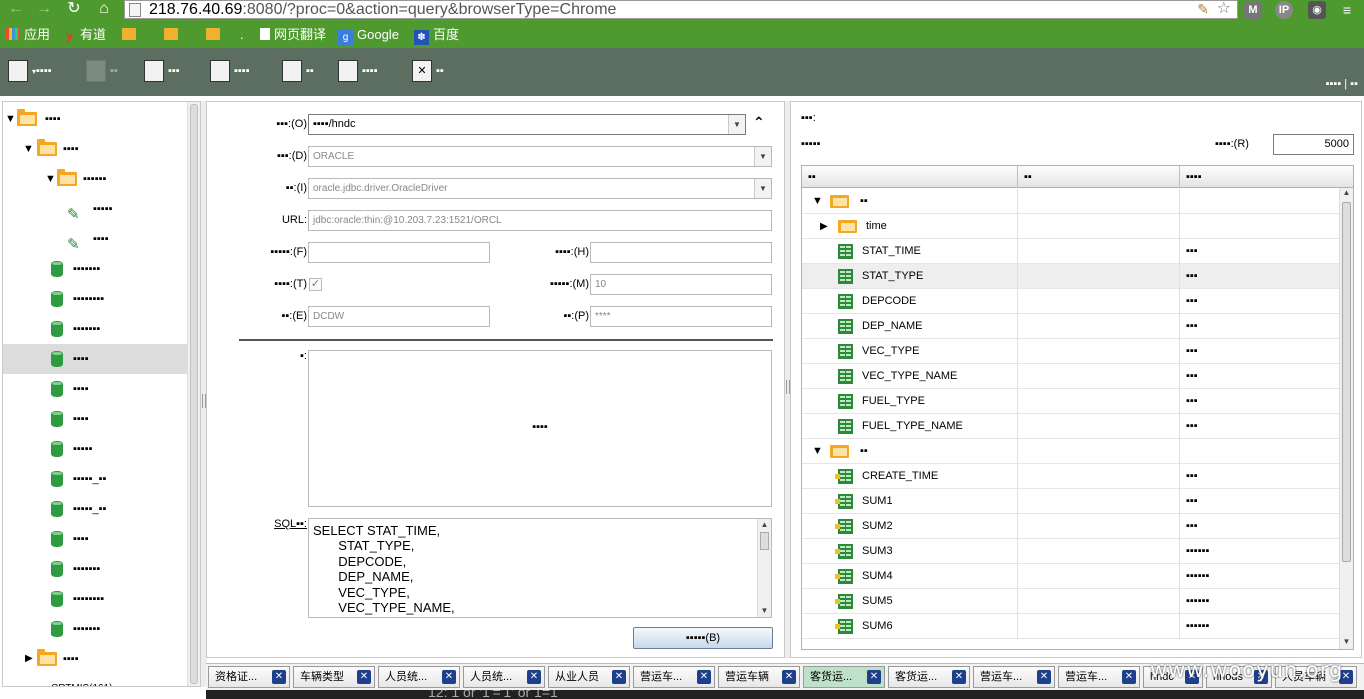 The width and height of the screenshot is (1364, 699). Describe the element at coordinates (1071, 426) in the screenshot. I see `table-row: FUEL_TYPE_NAME ▪▪▪` at that location.